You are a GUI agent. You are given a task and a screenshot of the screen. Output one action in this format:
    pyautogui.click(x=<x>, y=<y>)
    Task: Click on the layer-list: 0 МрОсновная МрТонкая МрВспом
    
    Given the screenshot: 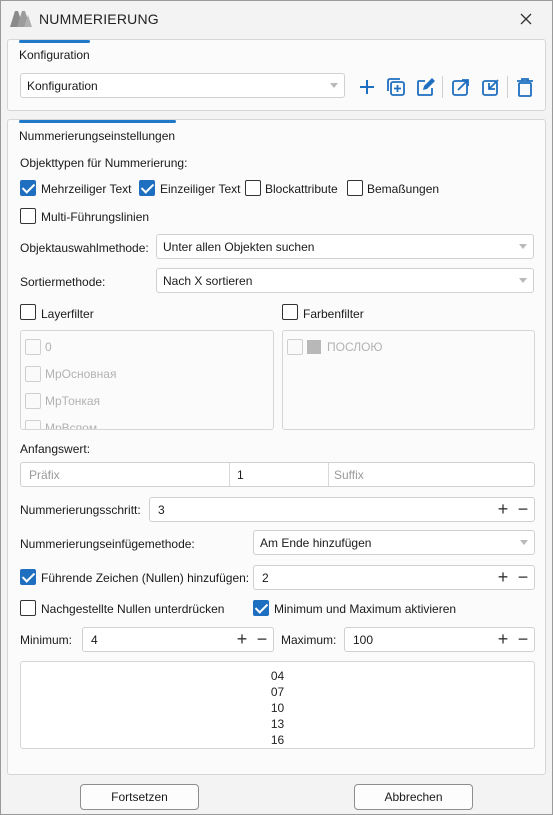 What is the action you would take?
    pyautogui.click(x=147, y=380)
    